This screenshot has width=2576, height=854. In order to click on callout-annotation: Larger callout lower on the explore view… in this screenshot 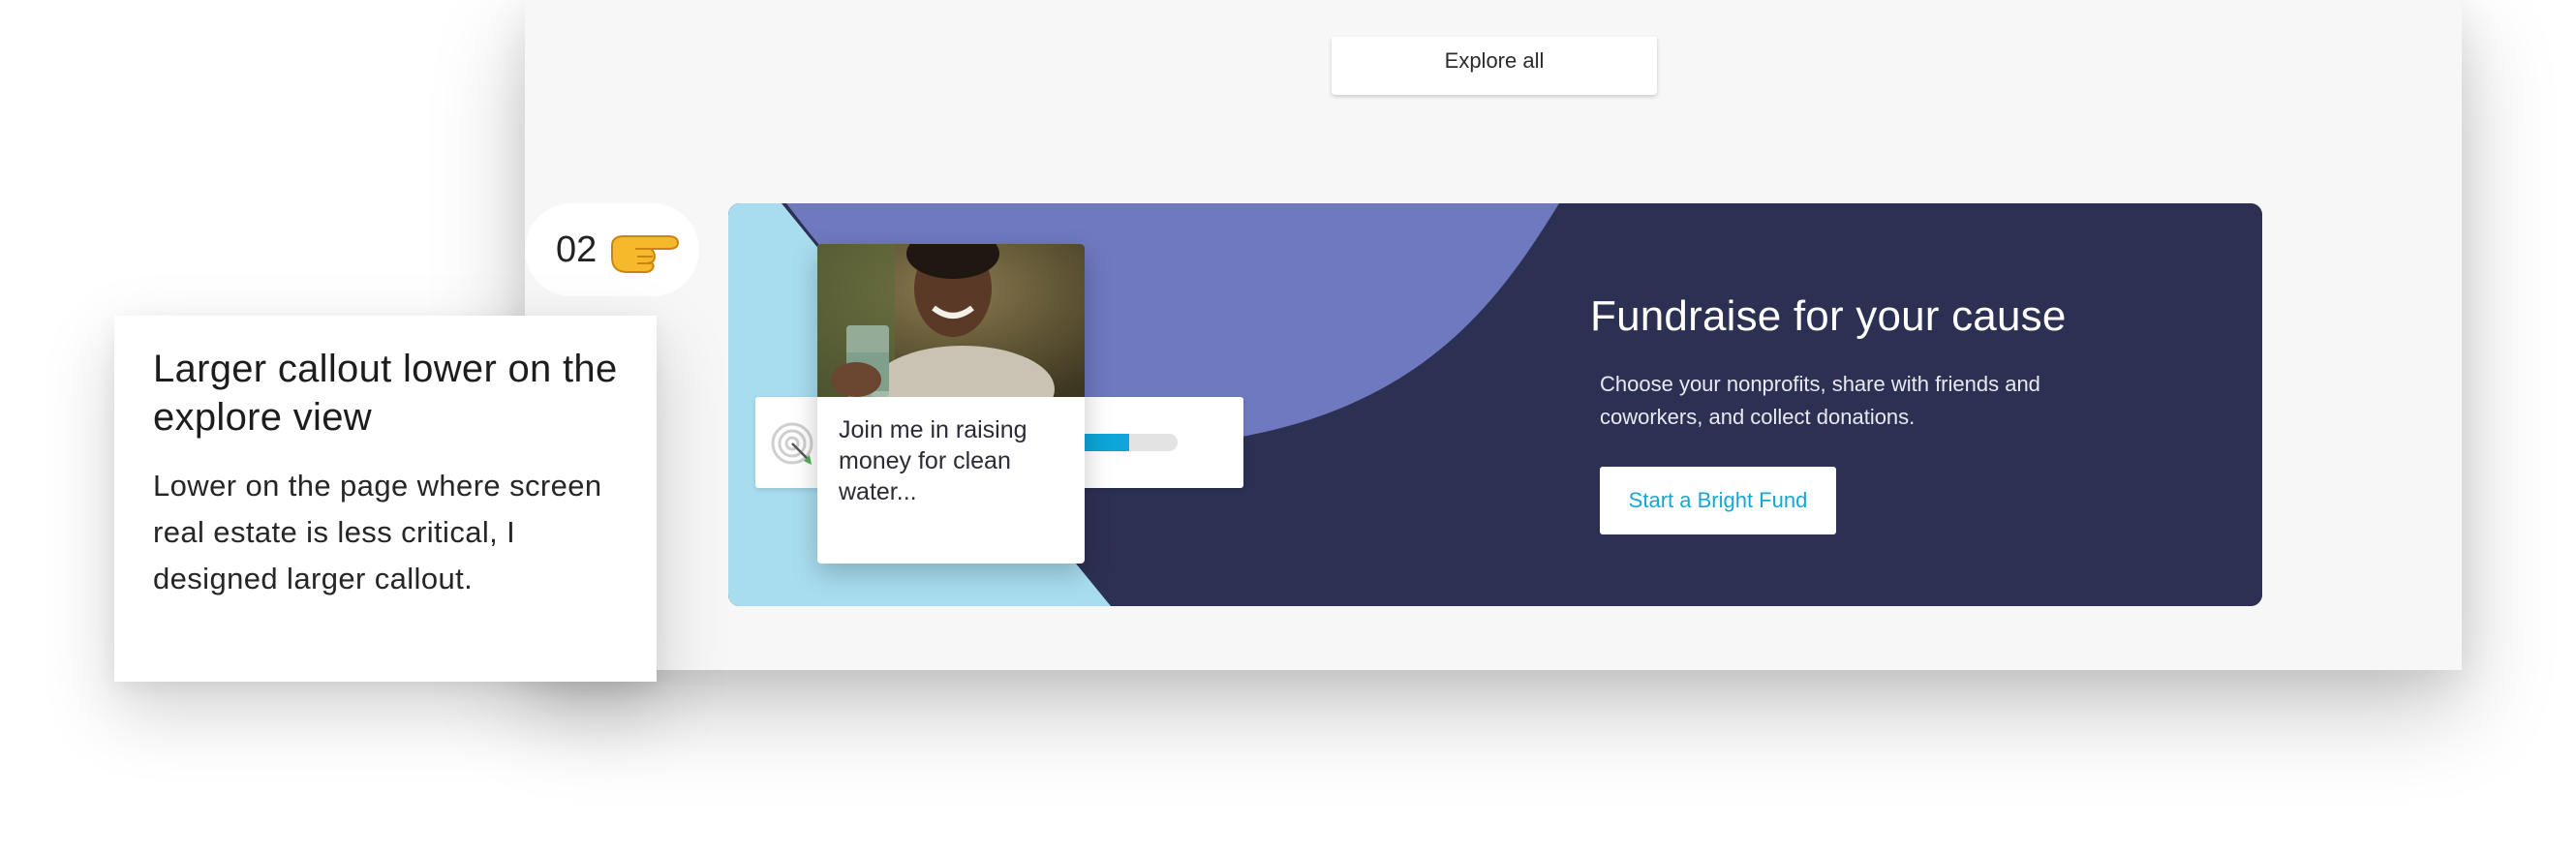, I will do `click(385, 499)`.